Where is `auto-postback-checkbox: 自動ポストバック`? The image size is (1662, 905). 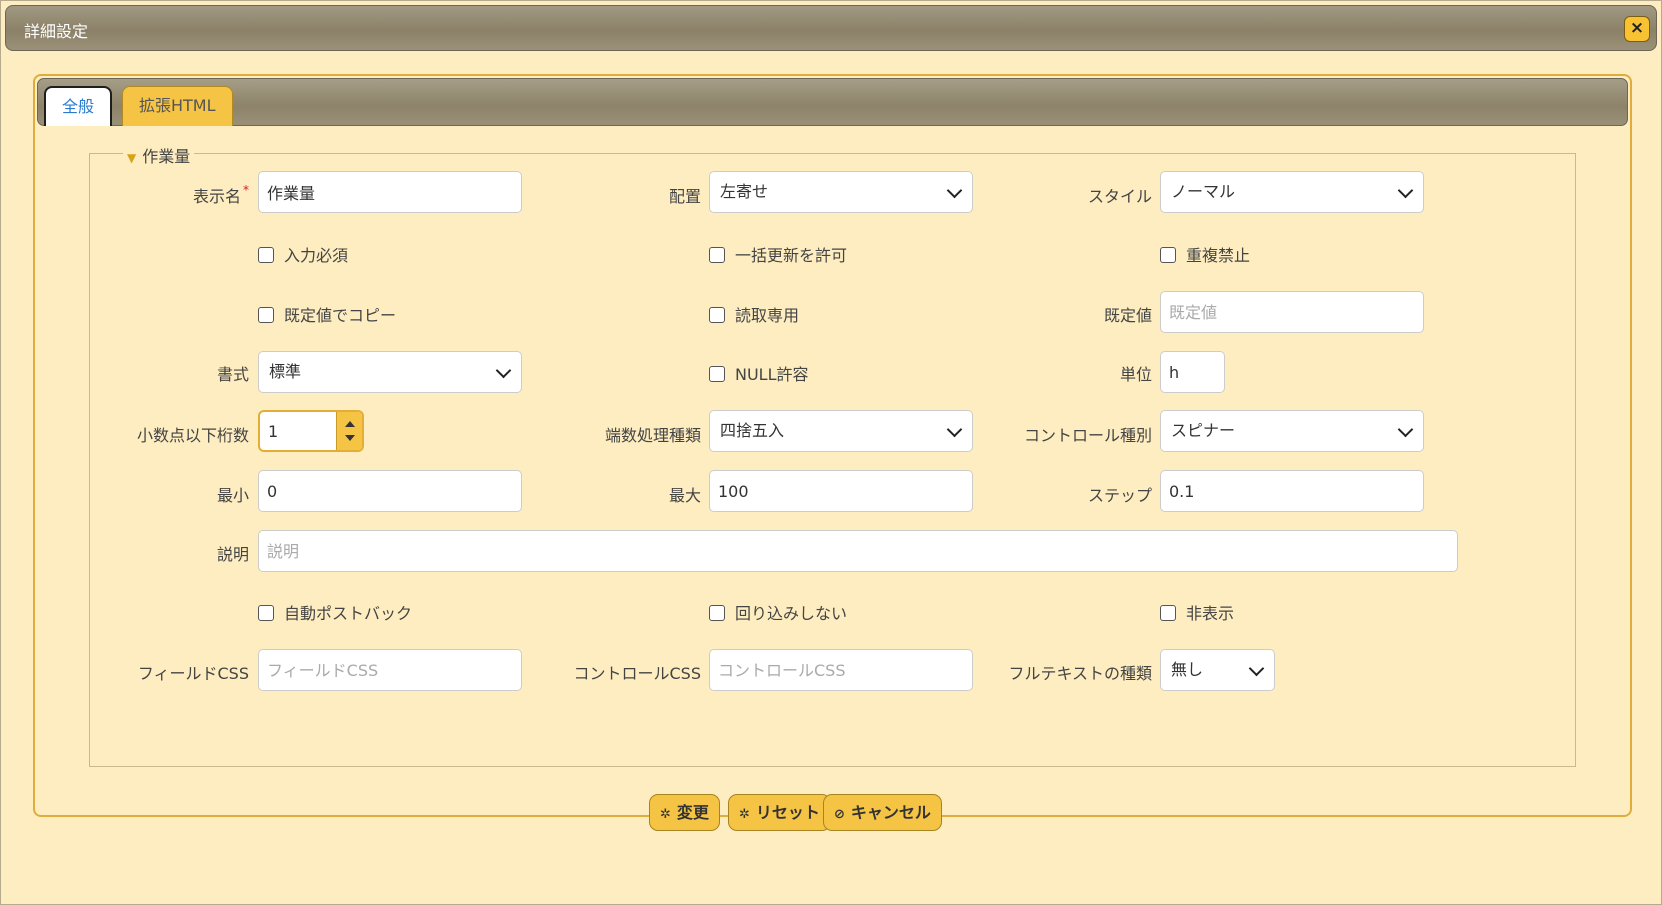
auto-postback-checkbox: 自動ポストバック is located at coordinates (335, 612).